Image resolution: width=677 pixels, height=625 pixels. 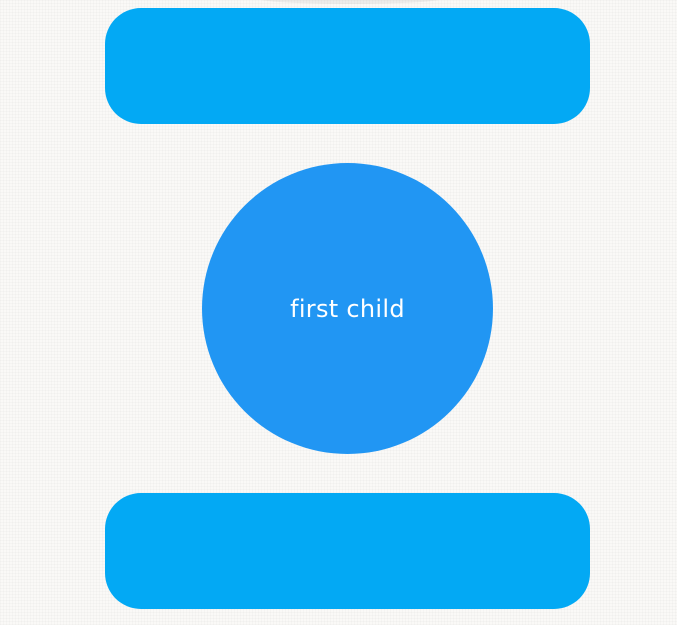 I want to click on circle-label: first child, so click(x=347, y=308).